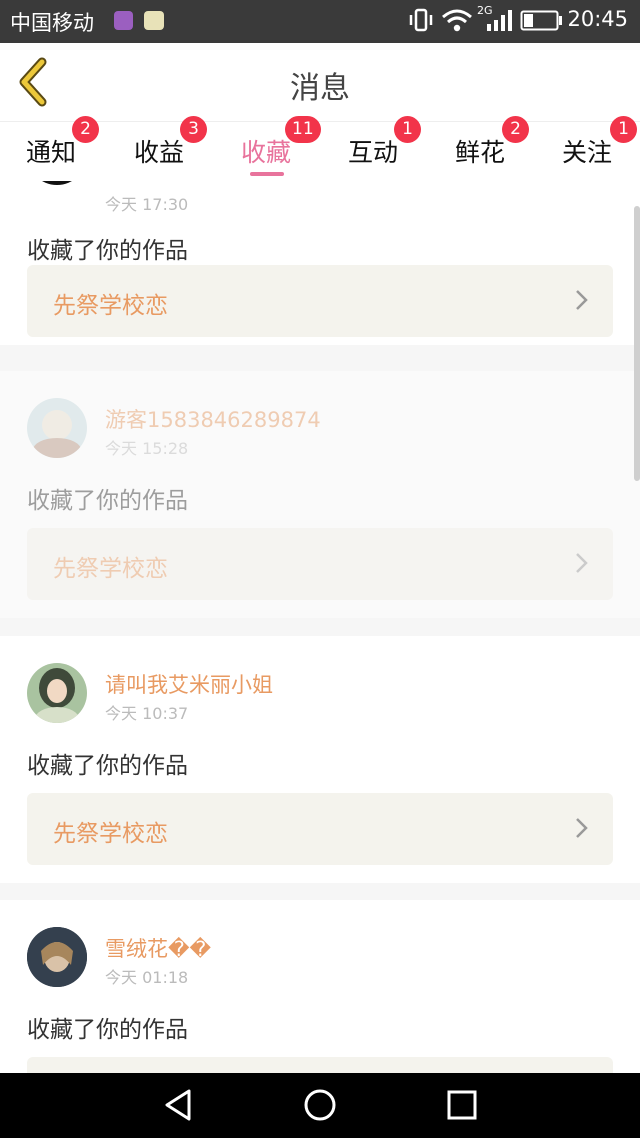 The width and height of the screenshot is (640, 1138). I want to click on wifi-icon, so click(457, 20).